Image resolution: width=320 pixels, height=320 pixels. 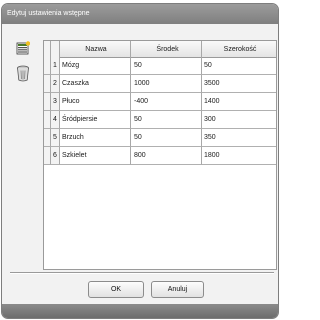 I want to click on ok-button: OK, so click(x=116, y=289).